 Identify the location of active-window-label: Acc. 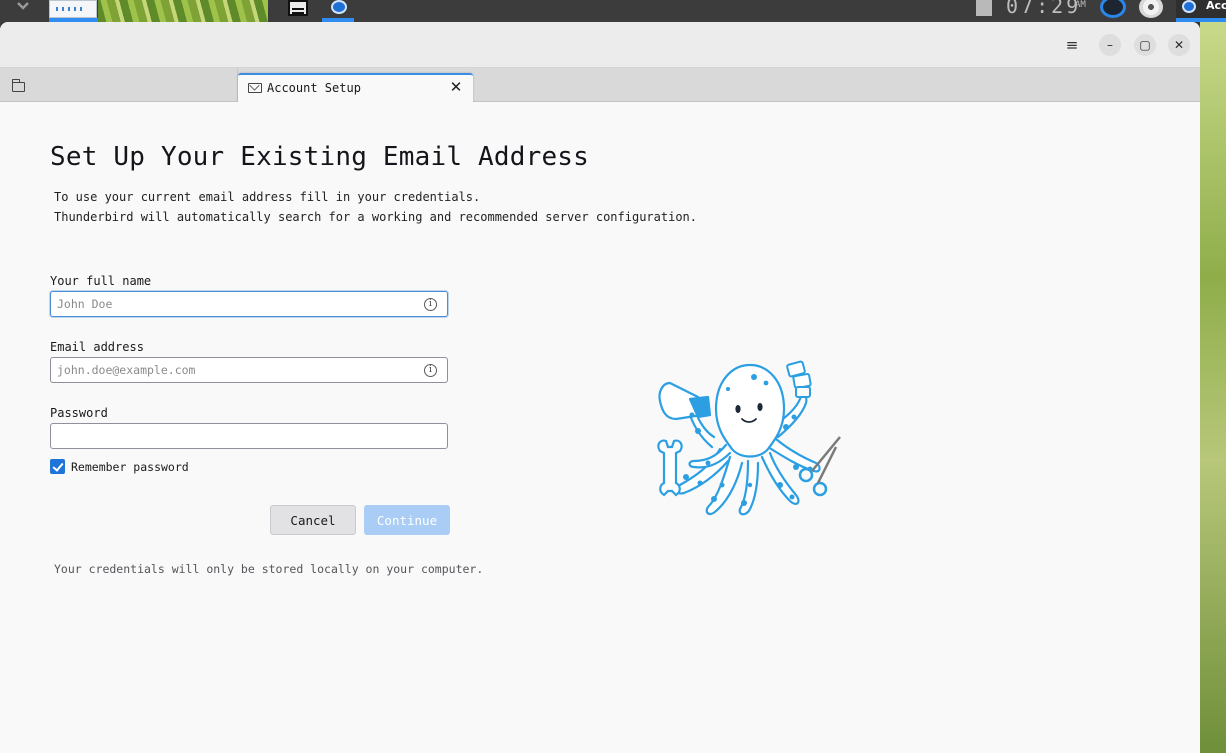
(1216, 6).